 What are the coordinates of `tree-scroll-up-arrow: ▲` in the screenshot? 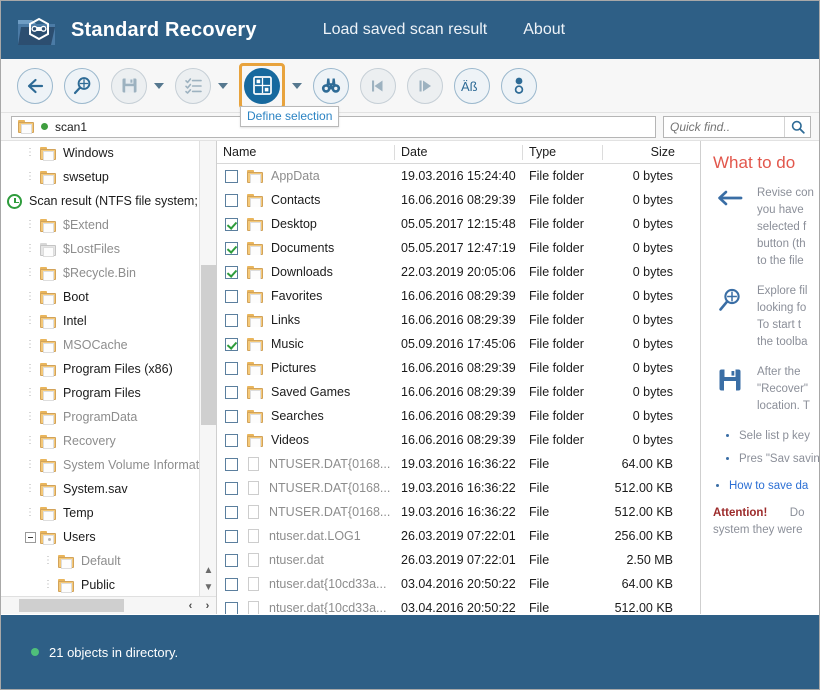 It's located at (208, 570).